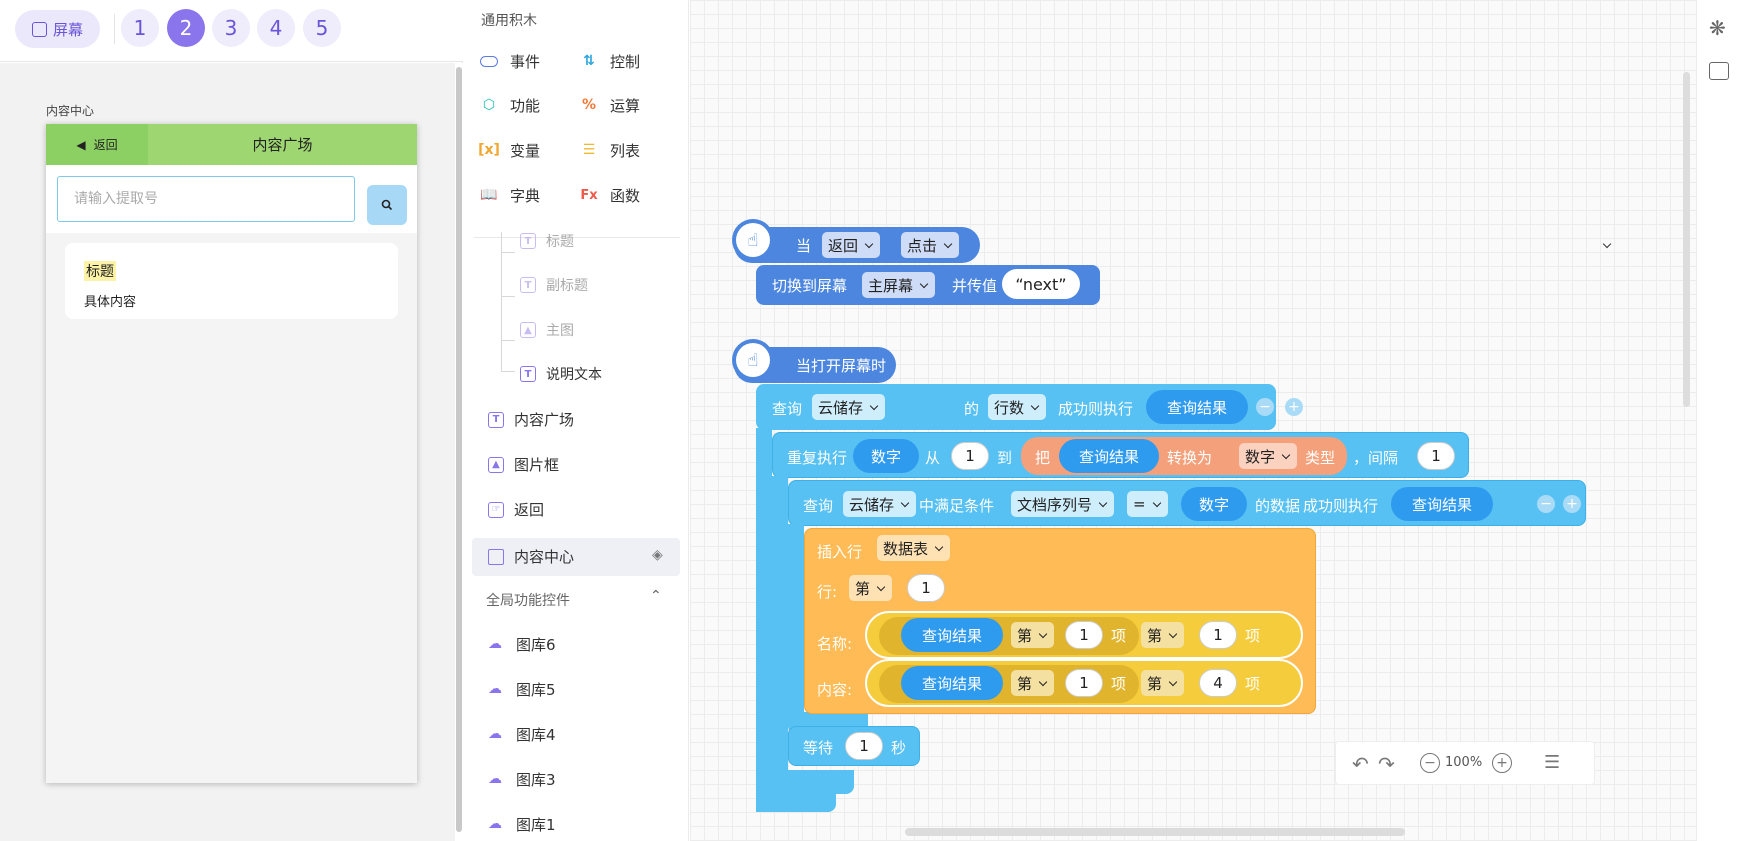 This screenshot has width=1740, height=841. What do you see at coordinates (528, 150) in the screenshot?
I see `category-variable: [x] 变量` at bounding box center [528, 150].